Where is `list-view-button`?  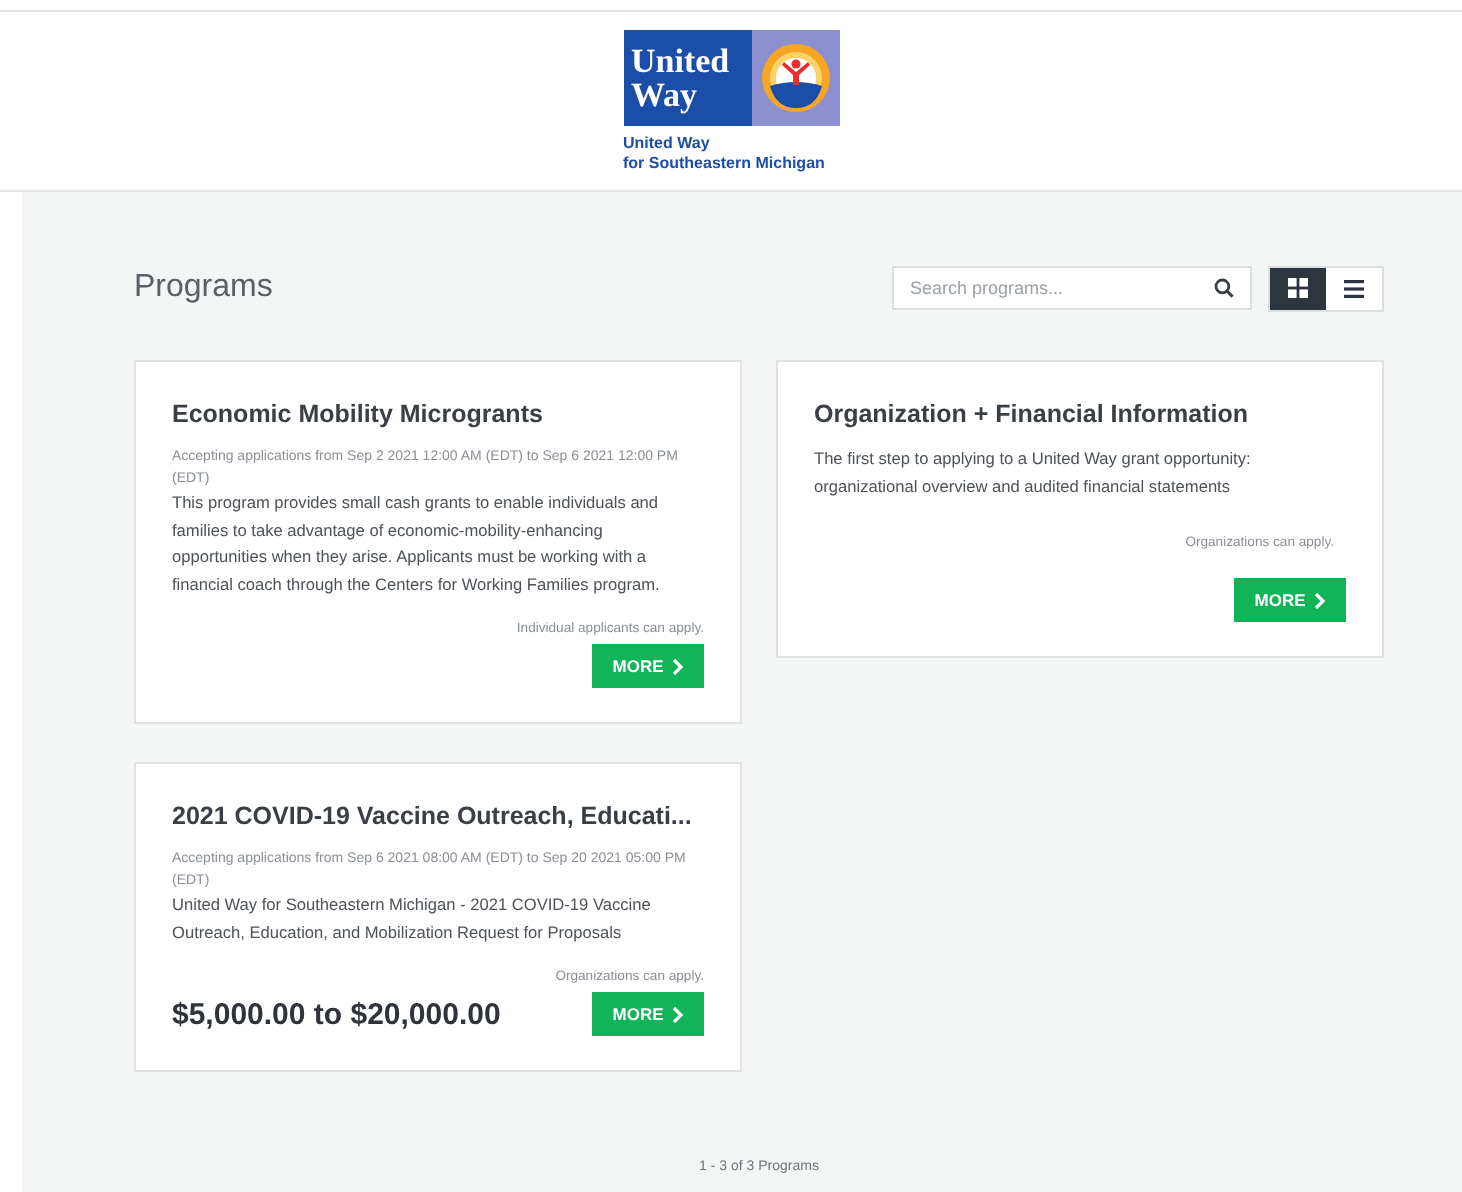
list-view-button is located at coordinates (1354, 288).